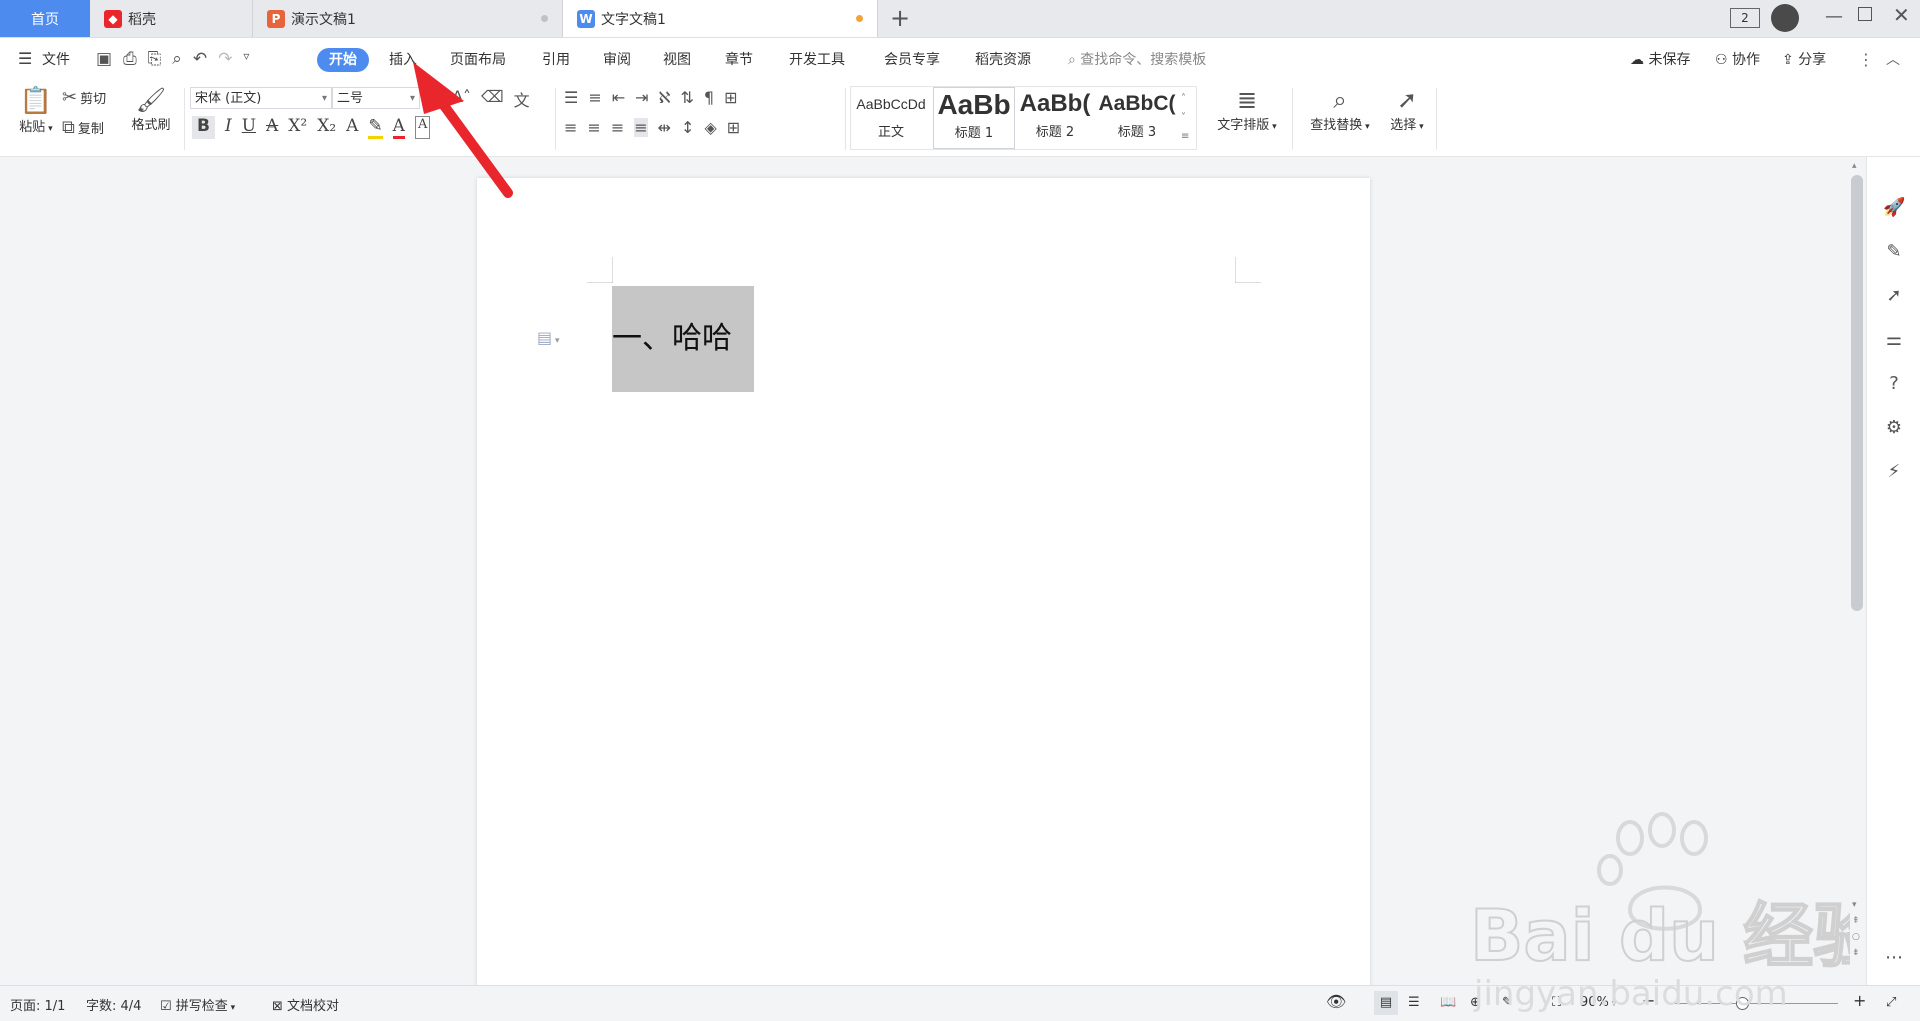 Image resolution: width=1920 pixels, height=1021 pixels. Describe the element at coordinates (618, 97) in the screenshot. I see `decrease-indent-icon: ⇤` at that location.